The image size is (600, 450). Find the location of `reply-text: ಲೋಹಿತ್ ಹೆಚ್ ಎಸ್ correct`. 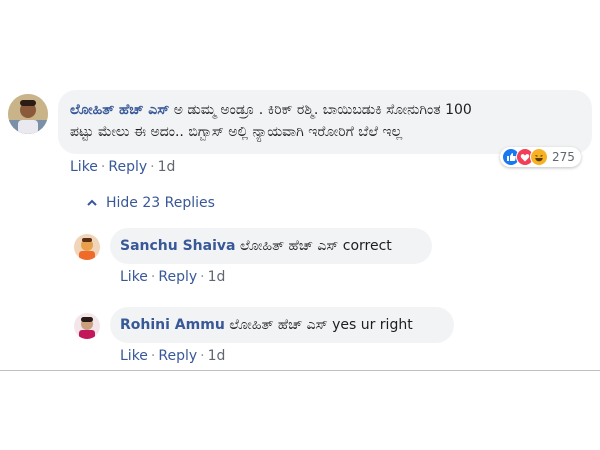

reply-text: ಲೋಹಿತ್ ಹೆಚ್ ಎಸ್ correct is located at coordinates (315, 246).